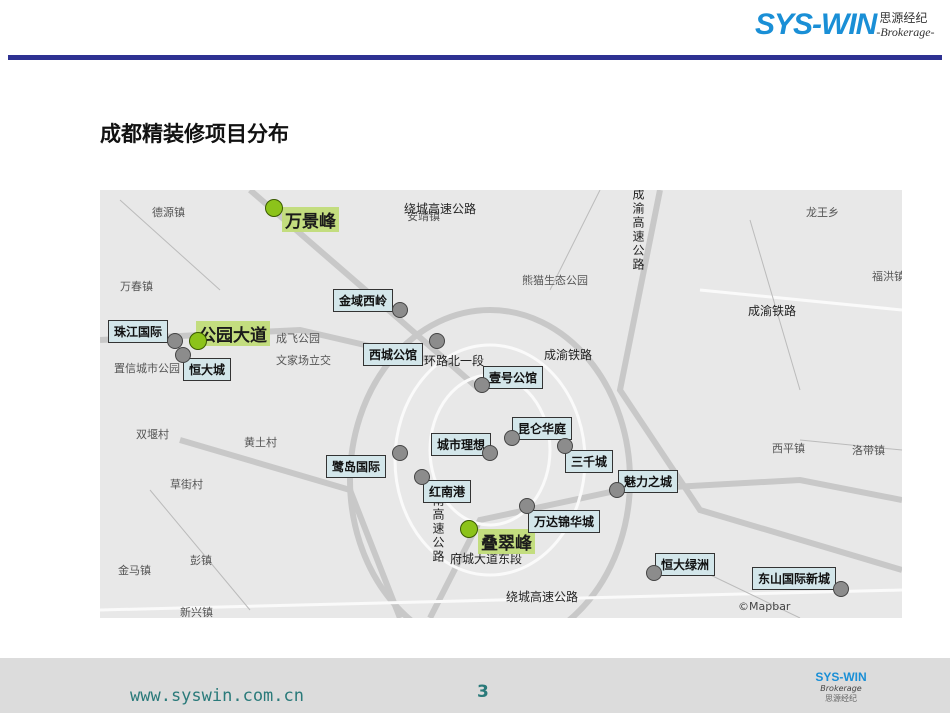  Describe the element at coordinates (186, 484) in the screenshot. I see `place-label: 草街村` at that location.